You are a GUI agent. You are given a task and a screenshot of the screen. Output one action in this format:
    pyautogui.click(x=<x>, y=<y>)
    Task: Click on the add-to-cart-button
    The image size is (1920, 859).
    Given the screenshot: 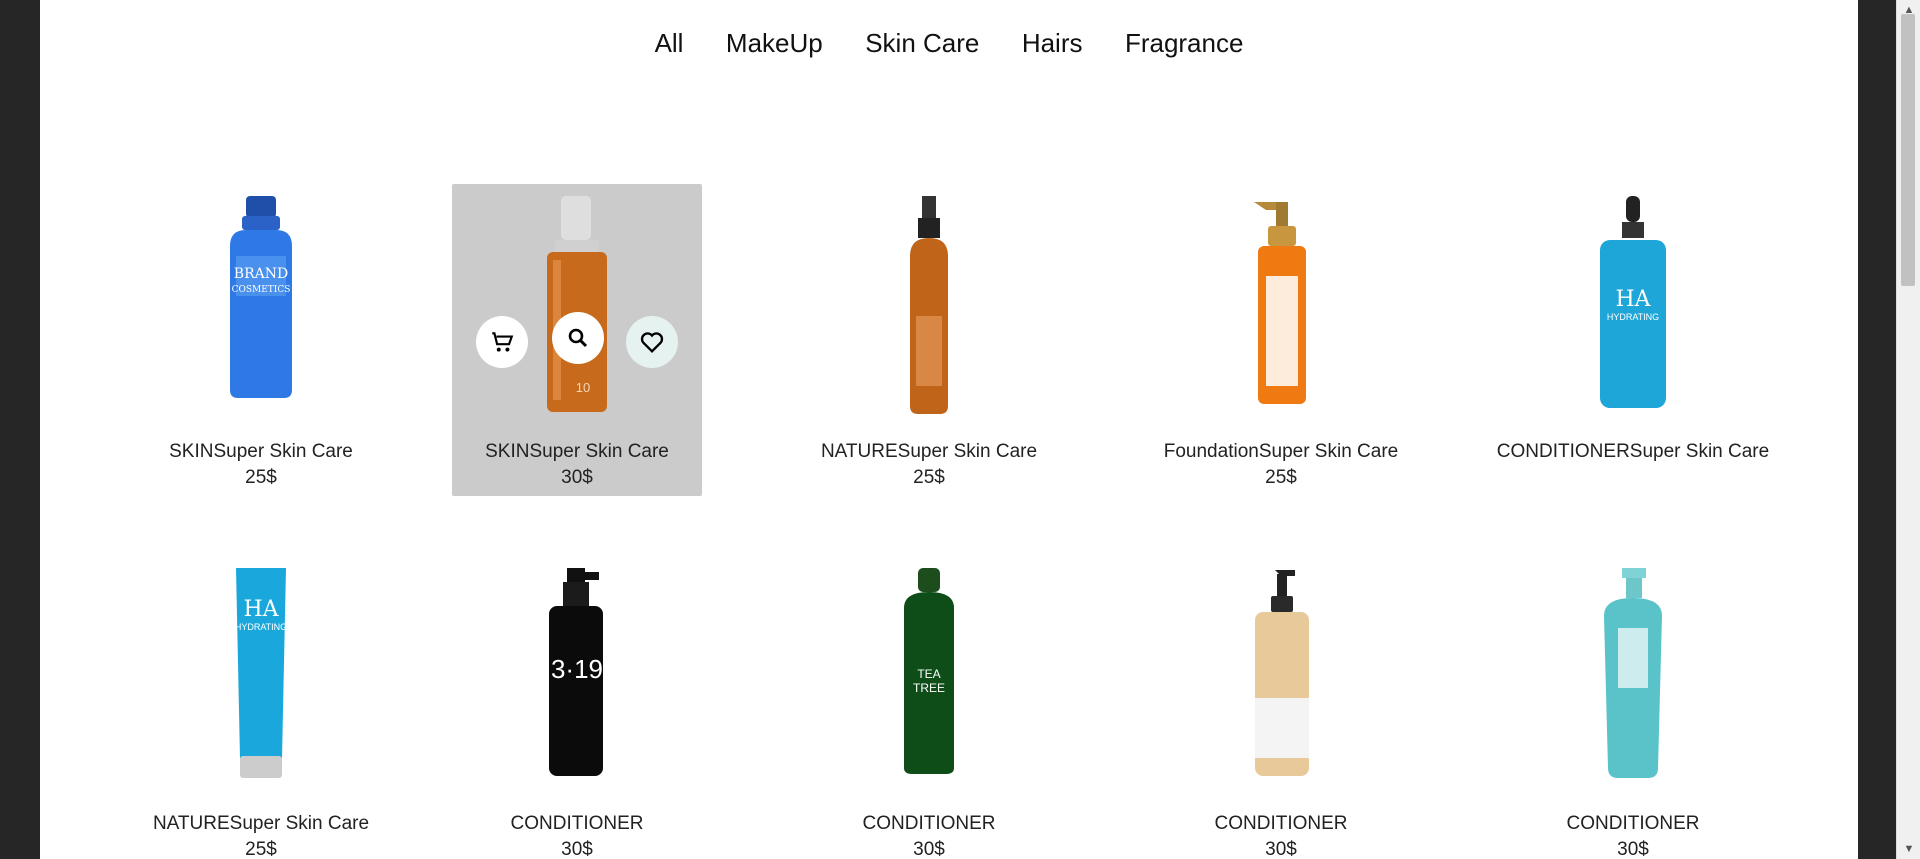 What is the action you would take?
    pyautogui.click(x=502, y=342)
    